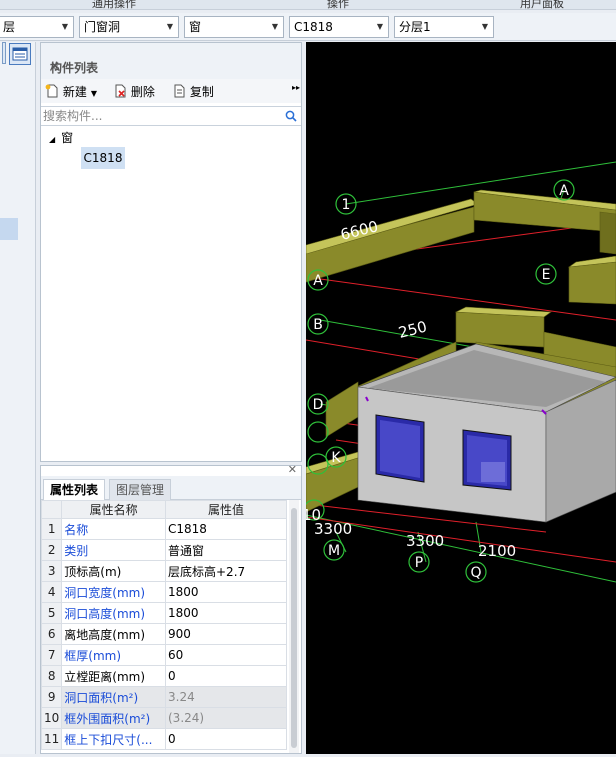 The image size is (616, 757). I want to click on table-row: 2 类别 普通窗, so click(163, 550).